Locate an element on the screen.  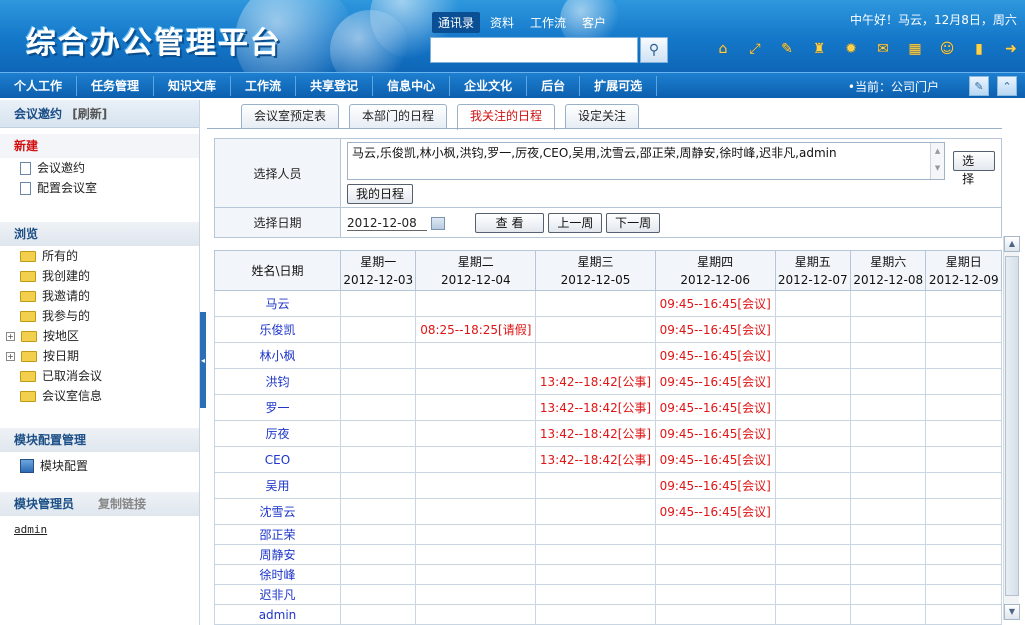
sidebar-item-config-room: 配置会议室 is located at coordinates (99, 188).